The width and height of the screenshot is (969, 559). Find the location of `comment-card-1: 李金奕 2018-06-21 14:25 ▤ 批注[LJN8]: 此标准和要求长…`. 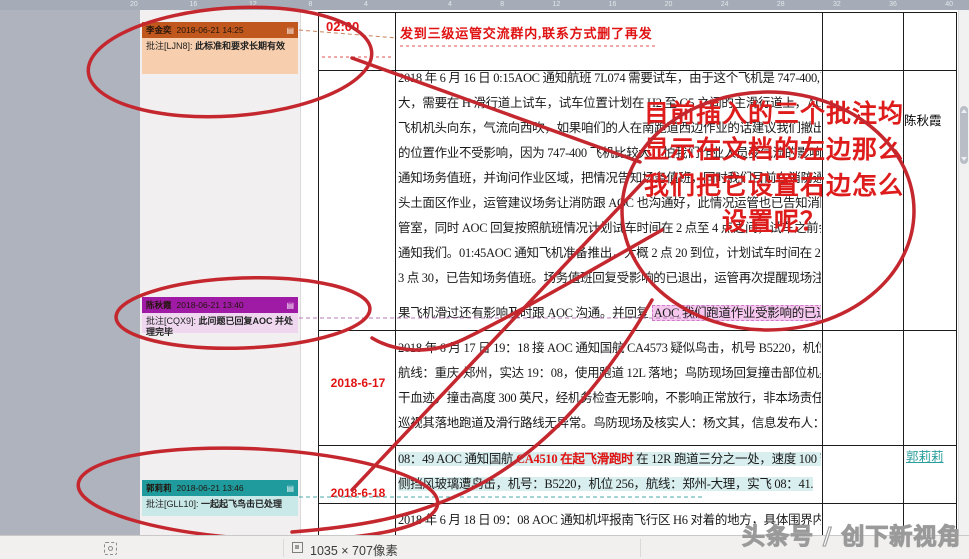

comment-card-1: 李金奕 2018-06-21 14:25 ▤ 批注[LJN8]: 此标准和要求长… is located at coordinates (220, 48).